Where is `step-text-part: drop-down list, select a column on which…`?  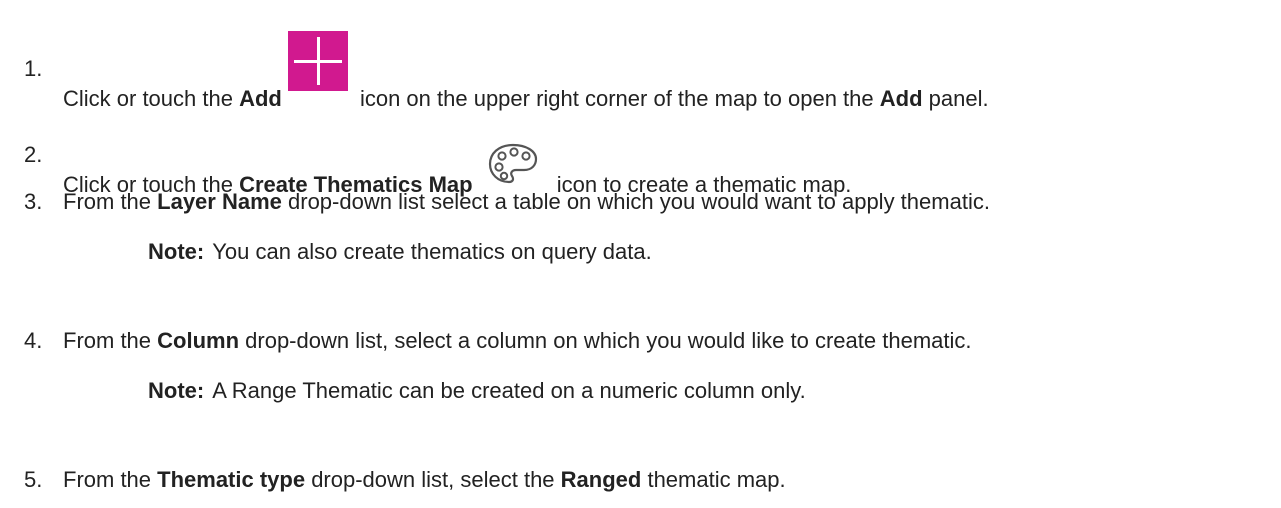
step-text-part: drop-down list, select a column on which… is located at coordinates (605, 340).